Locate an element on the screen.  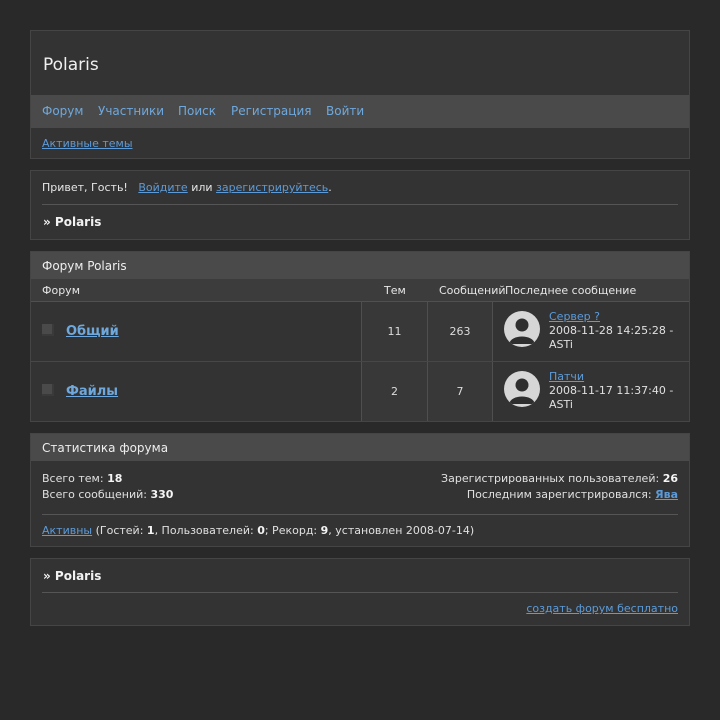
users-value: 0 is located at coordinates (261, 530).